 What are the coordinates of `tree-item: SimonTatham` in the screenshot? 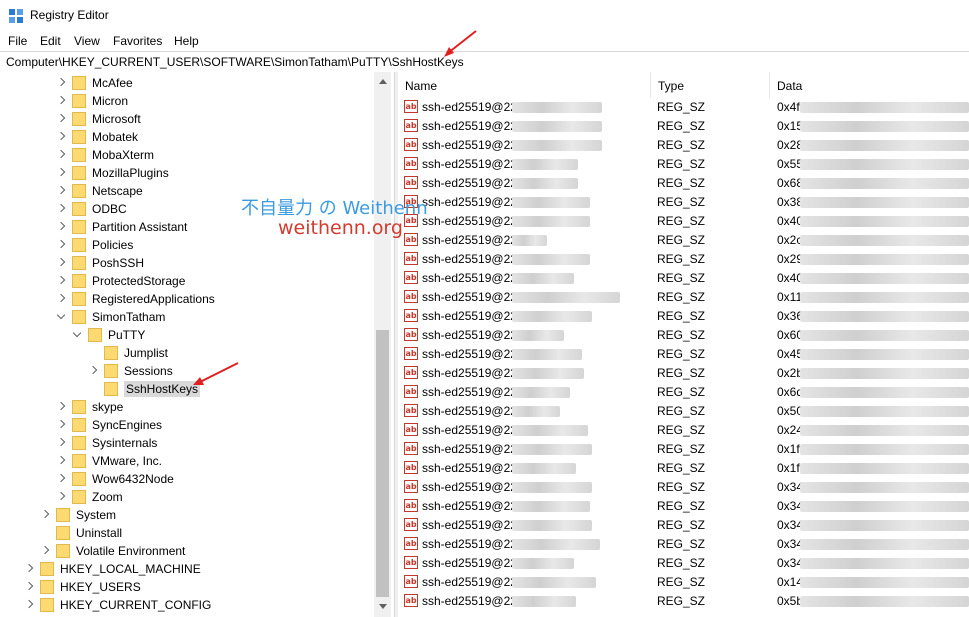 It's located at (110, 317).